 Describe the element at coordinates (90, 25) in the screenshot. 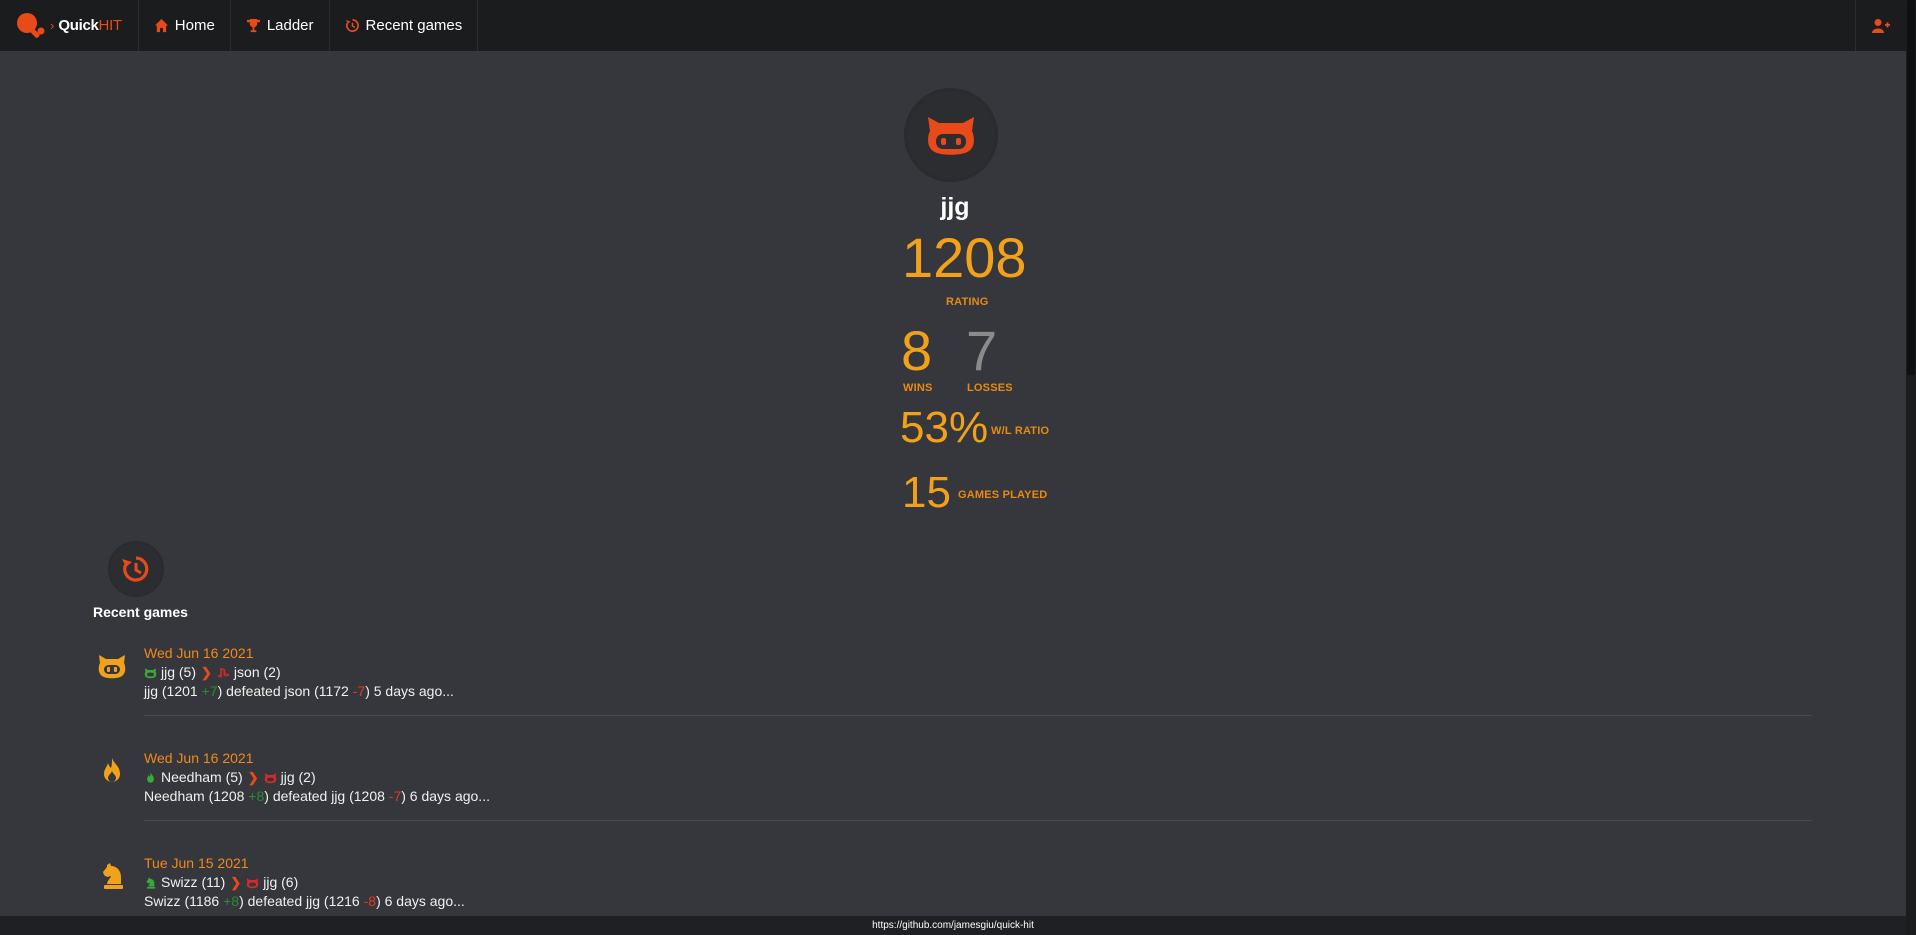

I see `brand-name: QuickHIT` at that location.